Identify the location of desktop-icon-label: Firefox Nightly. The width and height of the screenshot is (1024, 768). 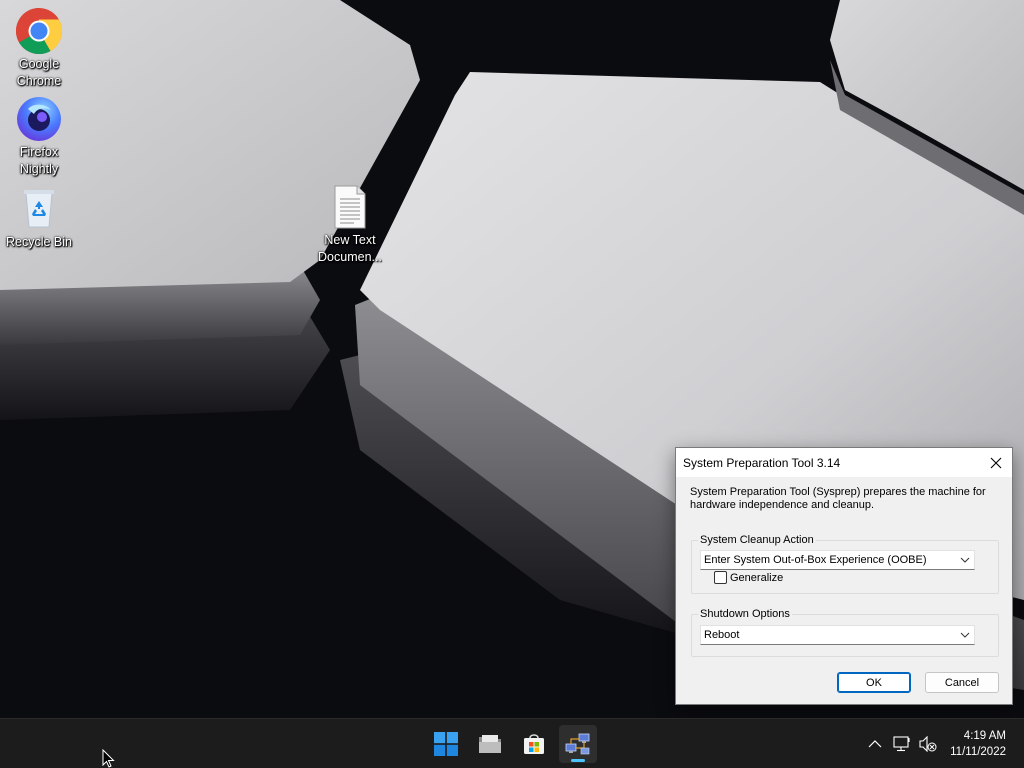
(39, 160).